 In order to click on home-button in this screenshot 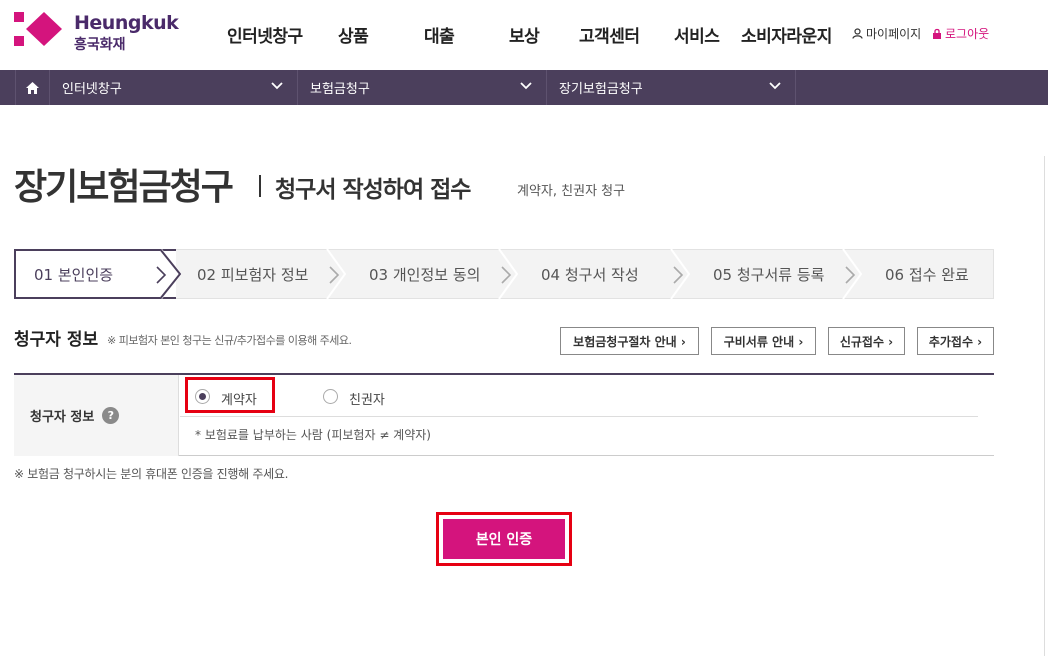, I will do `click(32, 87)`.